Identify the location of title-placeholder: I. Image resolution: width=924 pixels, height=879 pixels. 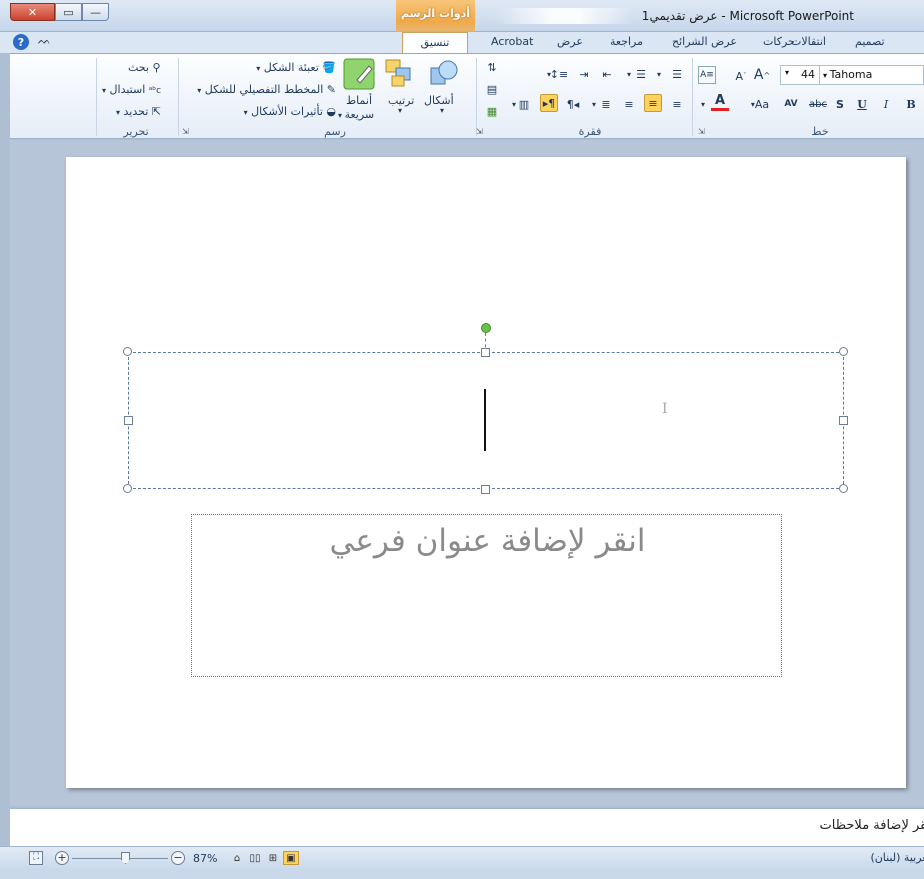
(486, 420).